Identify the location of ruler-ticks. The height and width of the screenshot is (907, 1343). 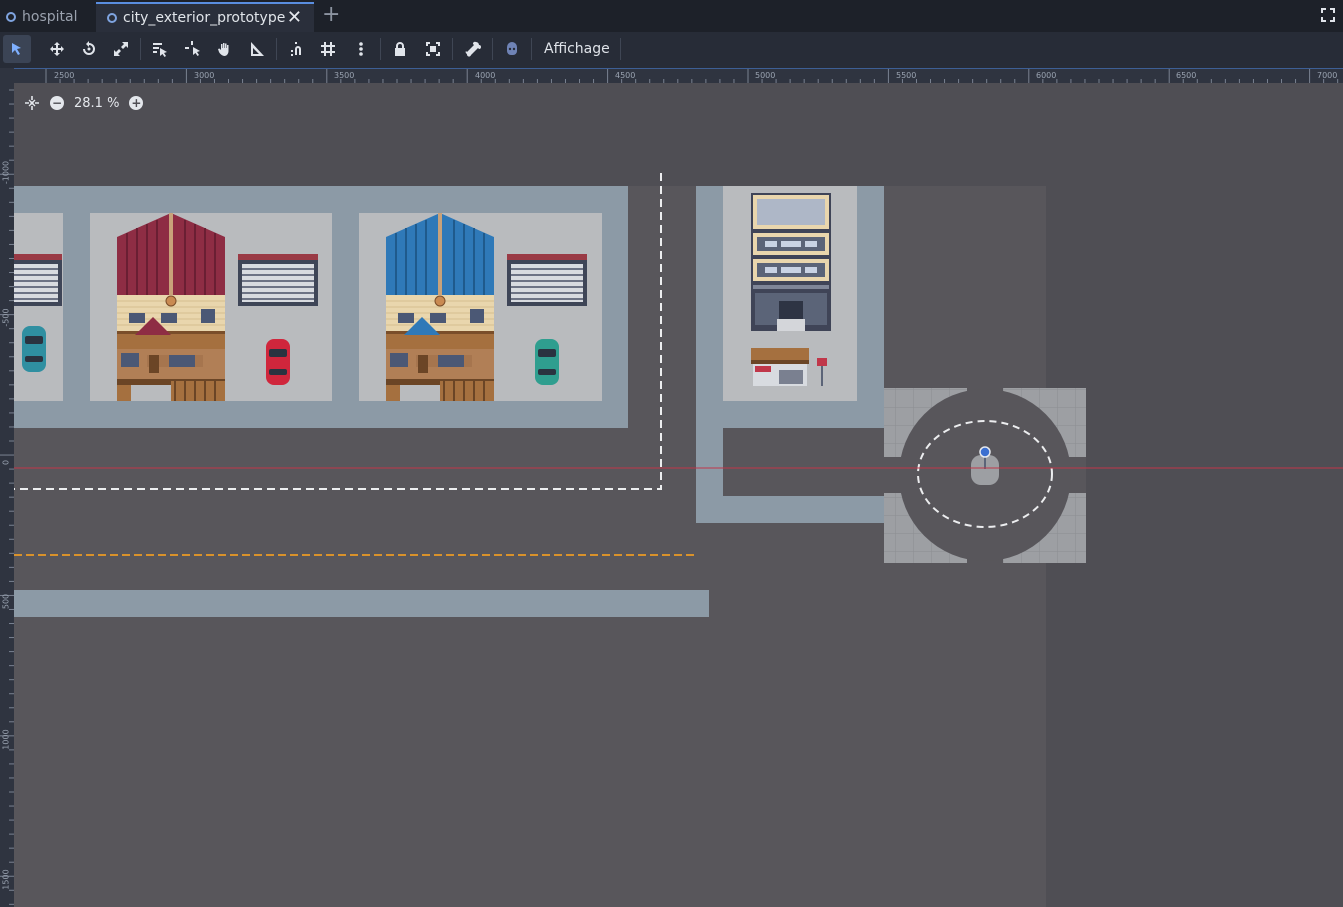
(7, 497).